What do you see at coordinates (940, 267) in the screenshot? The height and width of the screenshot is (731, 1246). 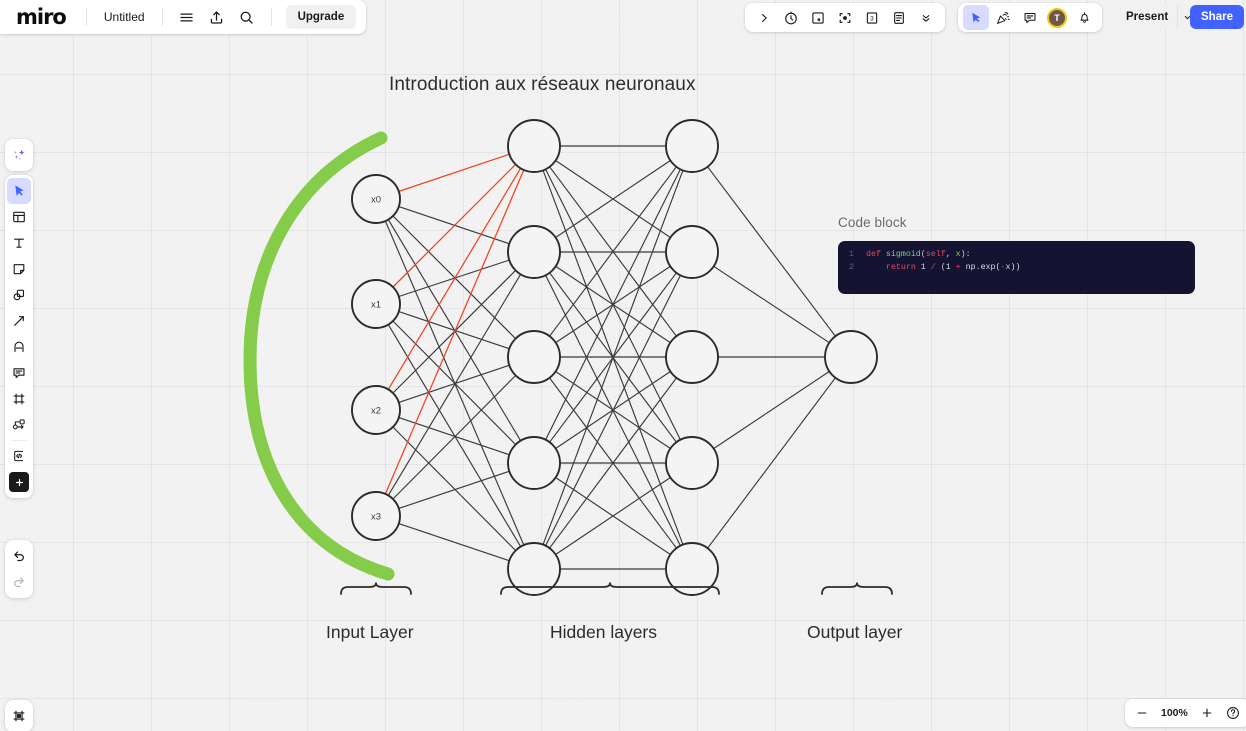 I see `code-token: (` at bounding box center [940, 267].